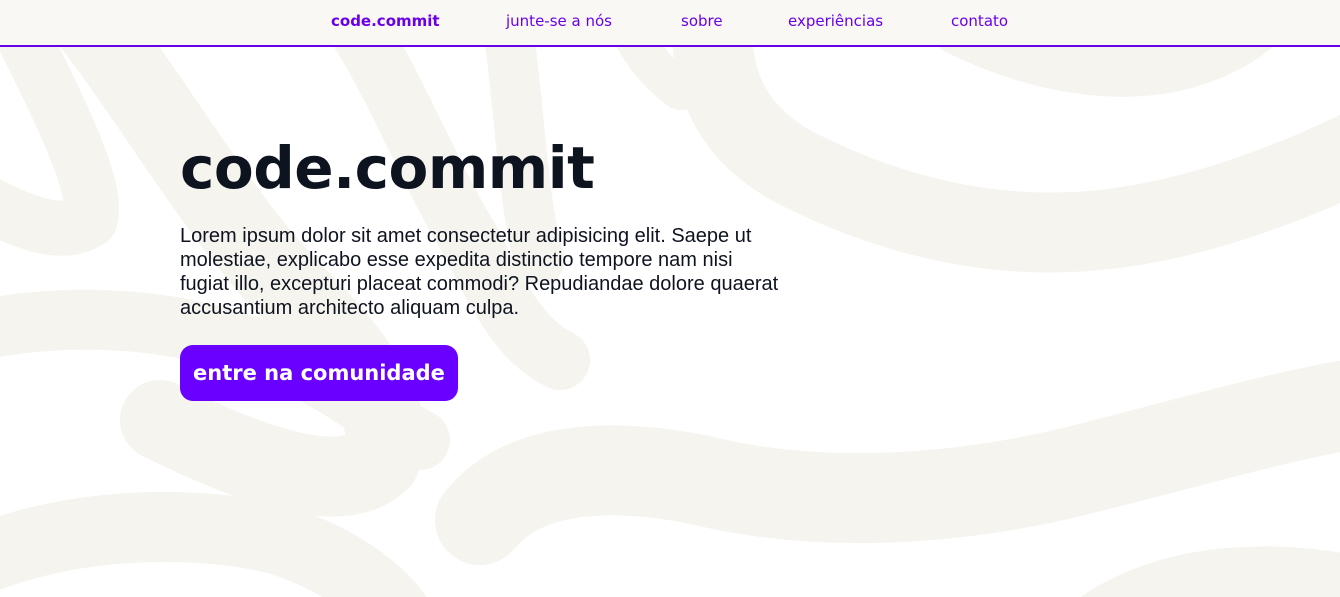 The height and width of the screenshot is (597, 1340). I want to click on nav-link-sobre: sobre, so click(702, 21).